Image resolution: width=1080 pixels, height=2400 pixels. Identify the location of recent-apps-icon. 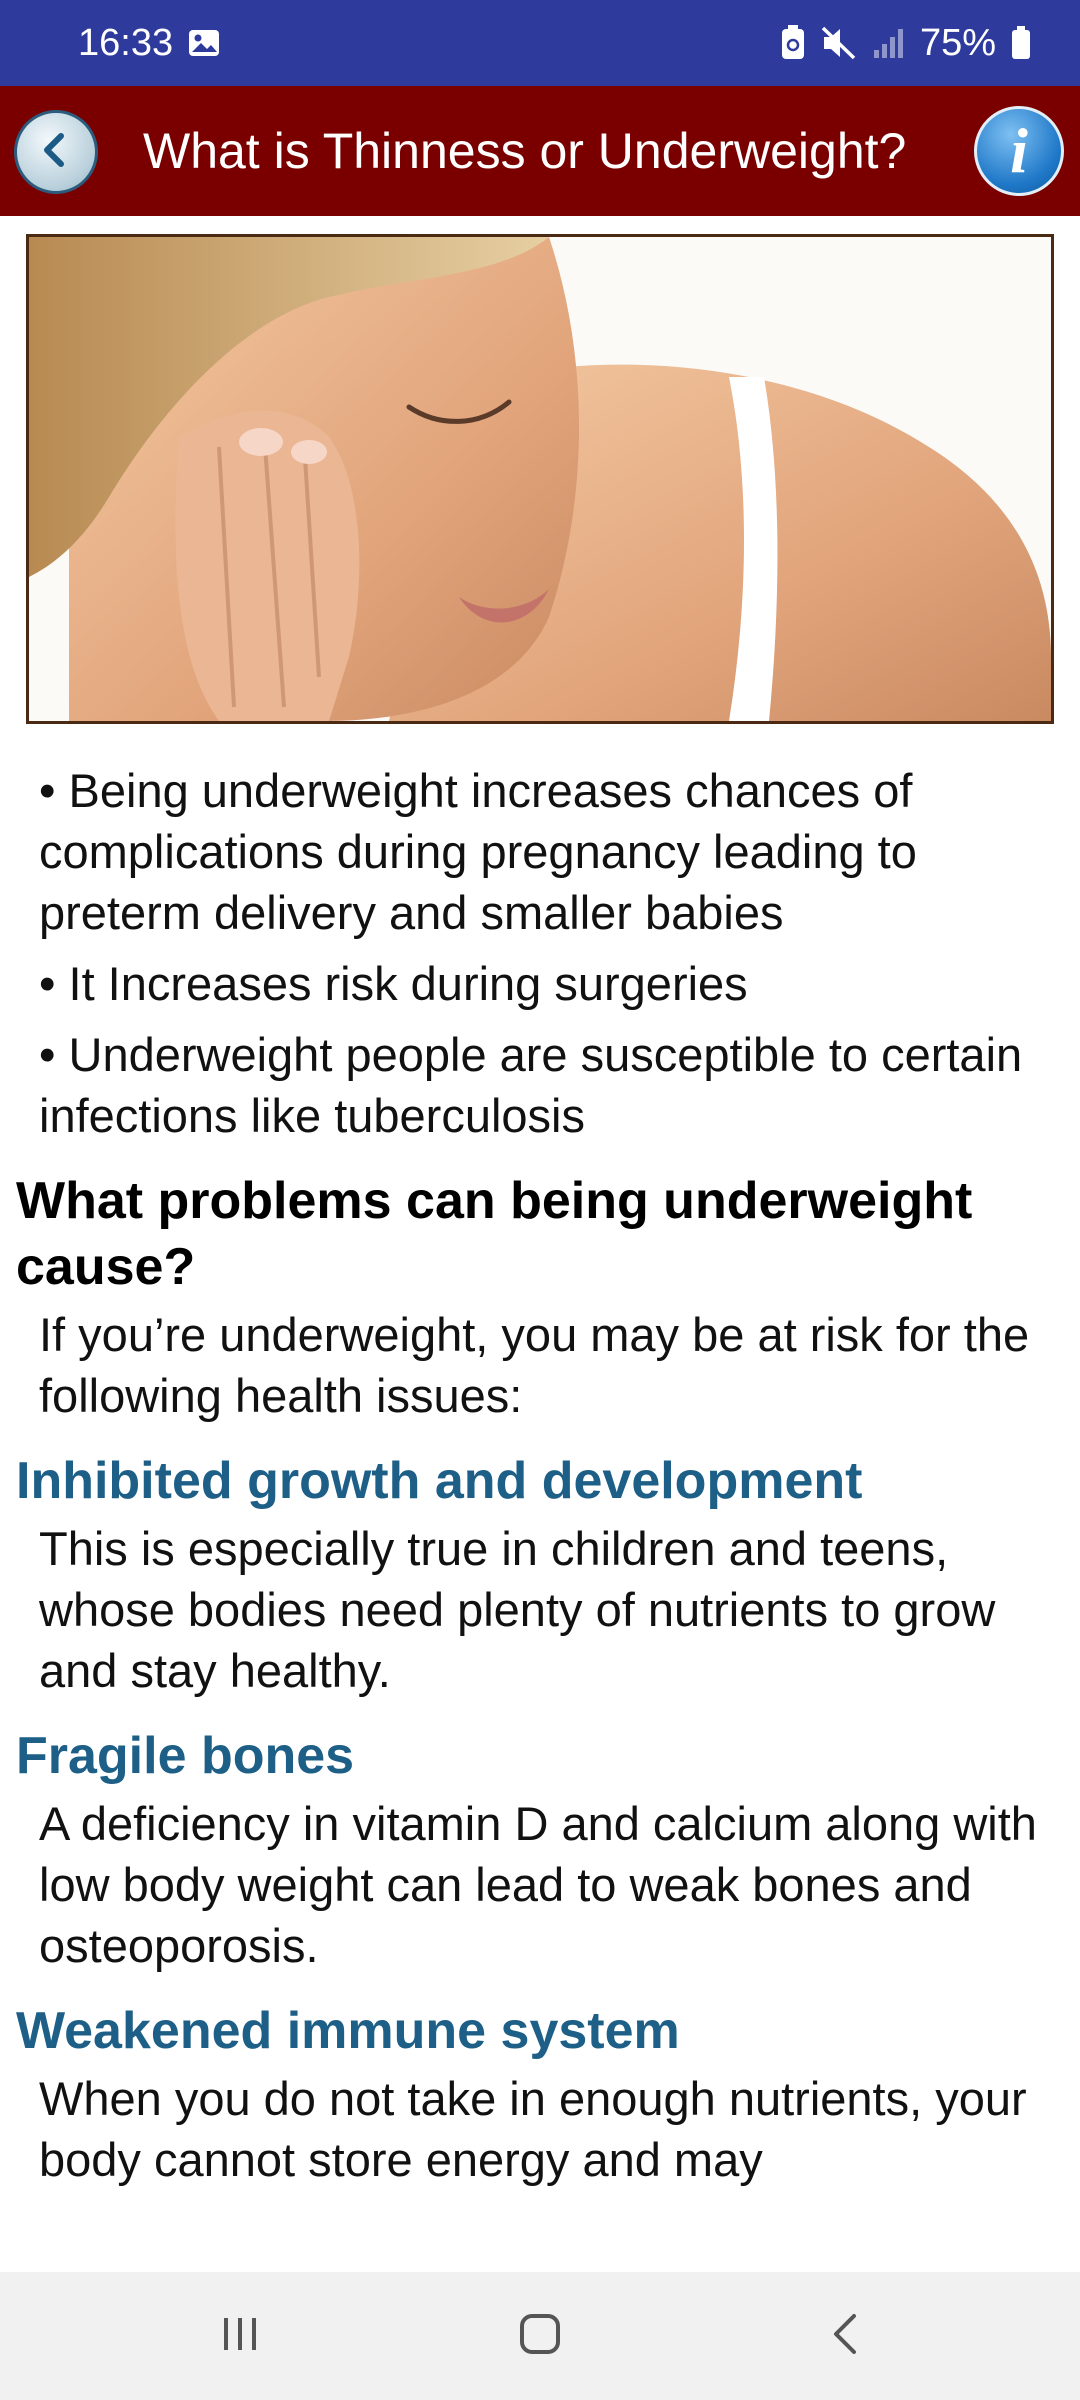
(240, 2336).